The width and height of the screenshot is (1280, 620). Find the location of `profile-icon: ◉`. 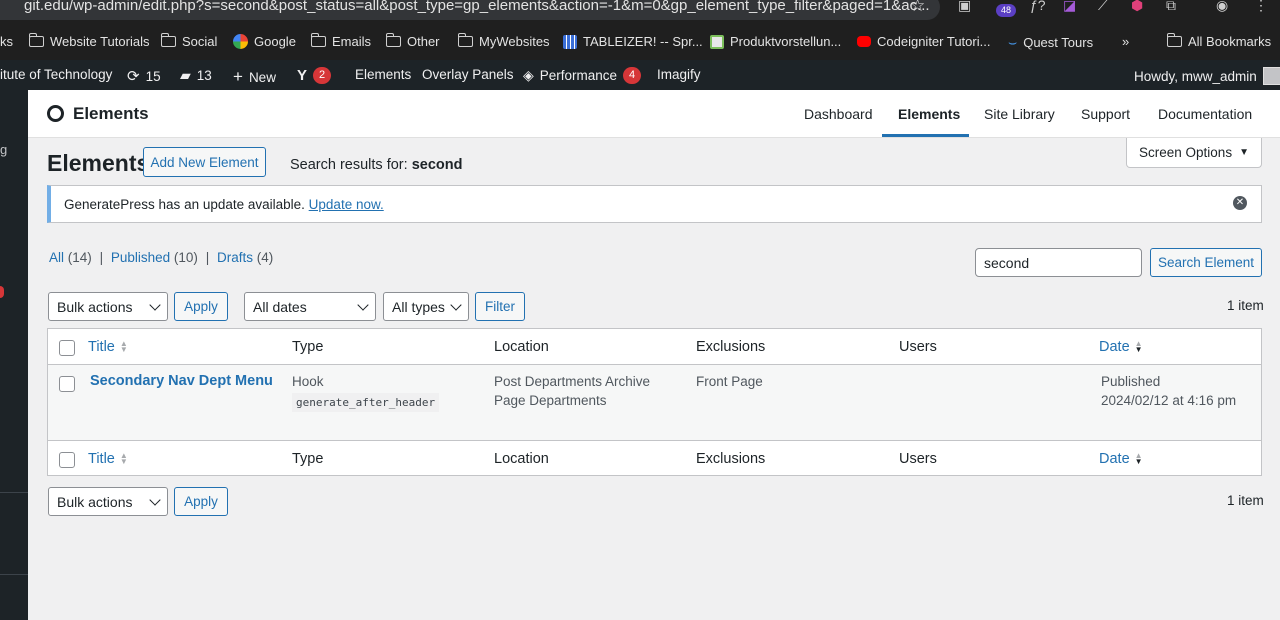

profile-icon: ◉ is located at coordinates (1222, 7).